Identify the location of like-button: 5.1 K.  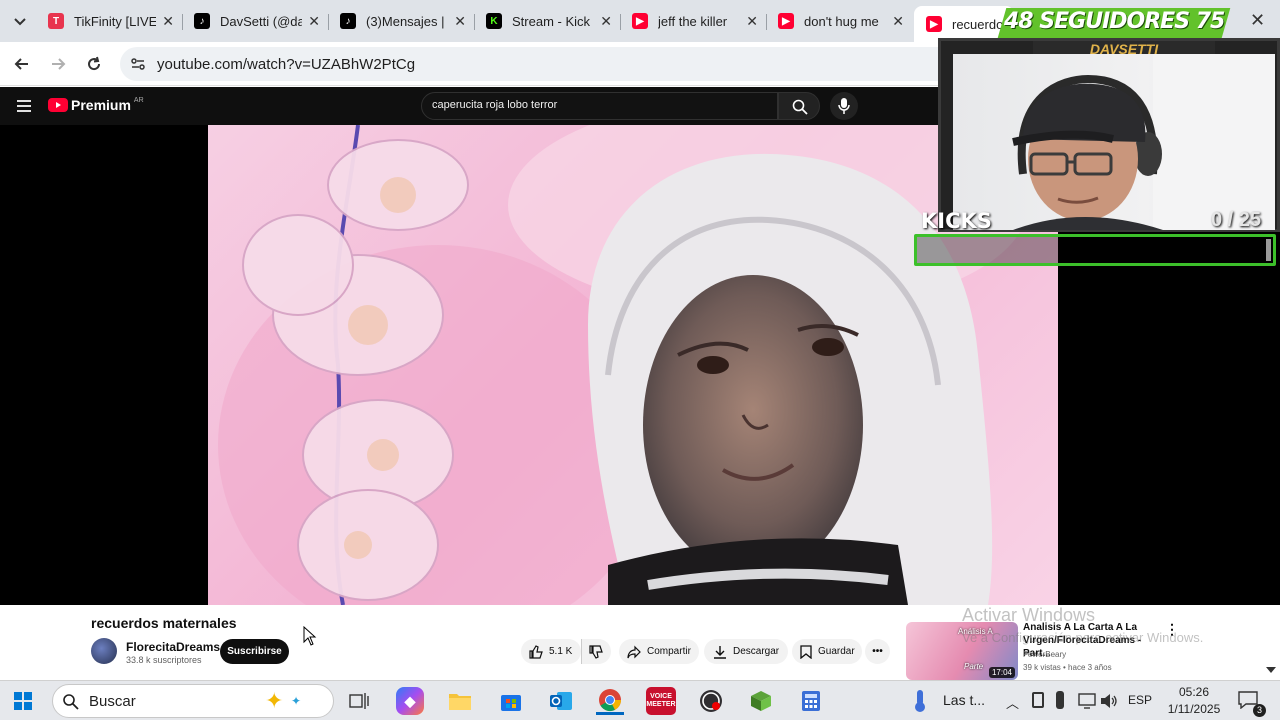
(551, 651).